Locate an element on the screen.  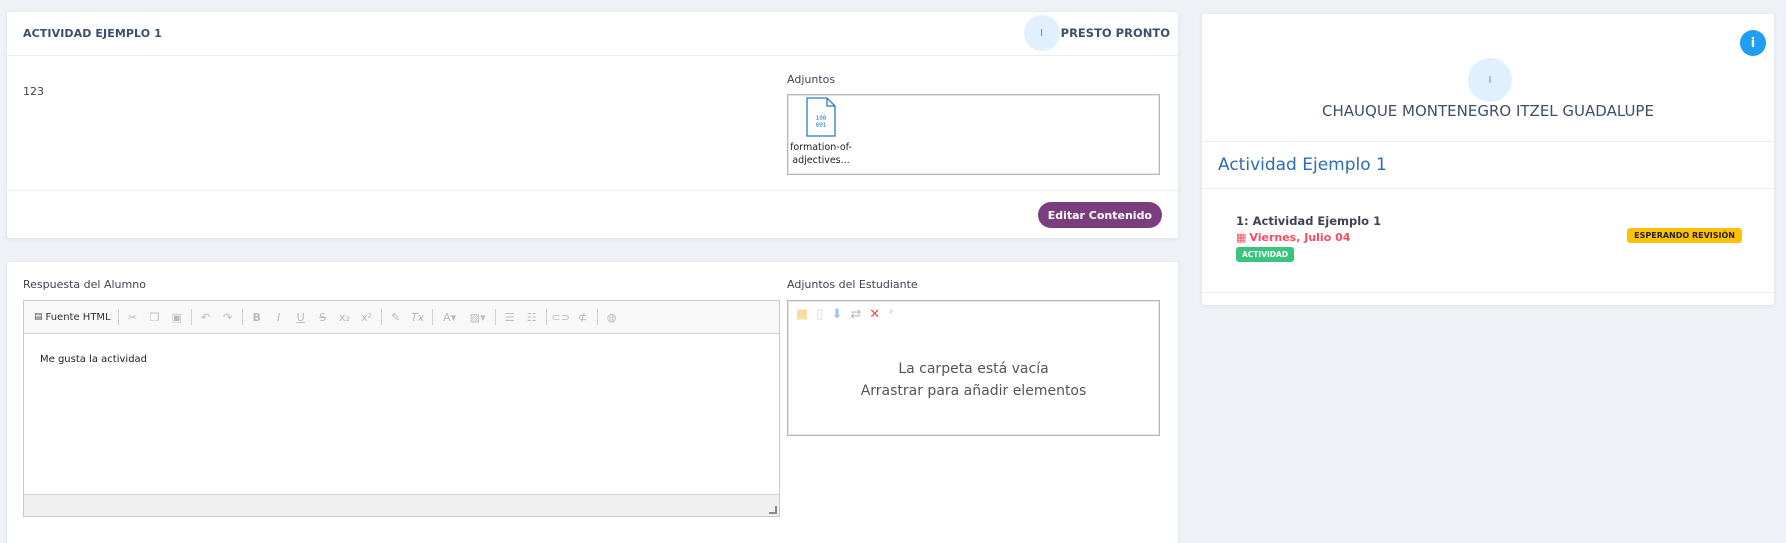
file-manager-toolbar: ■ ▯ ⬇ ⇄ ✕ » is located at coordinates (845, 314).